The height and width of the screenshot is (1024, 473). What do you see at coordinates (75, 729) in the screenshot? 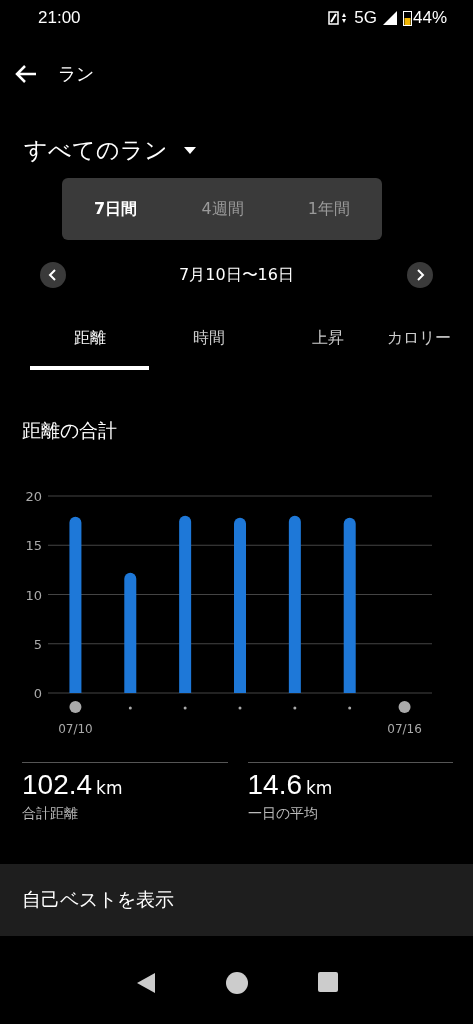
I see `x-tick-label: 07/10` at bounding box center [75, 729].